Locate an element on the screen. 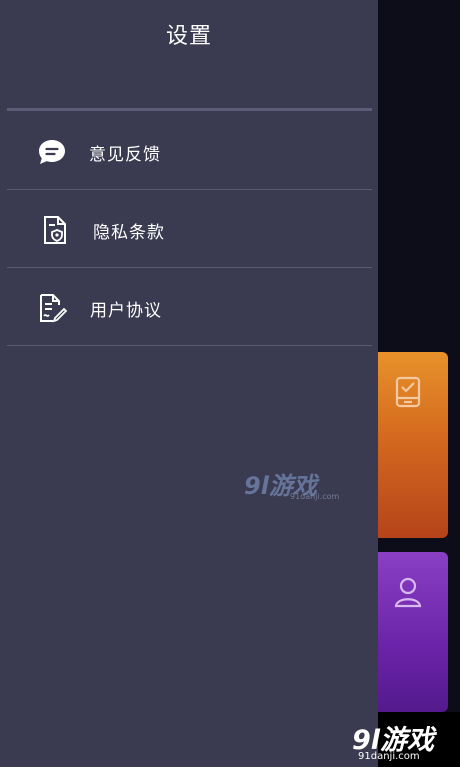 Image resolution: width=460 pixels, height=767 pixels. menu-label-agreement: 用户协议 is located at coordinates (126, 311).